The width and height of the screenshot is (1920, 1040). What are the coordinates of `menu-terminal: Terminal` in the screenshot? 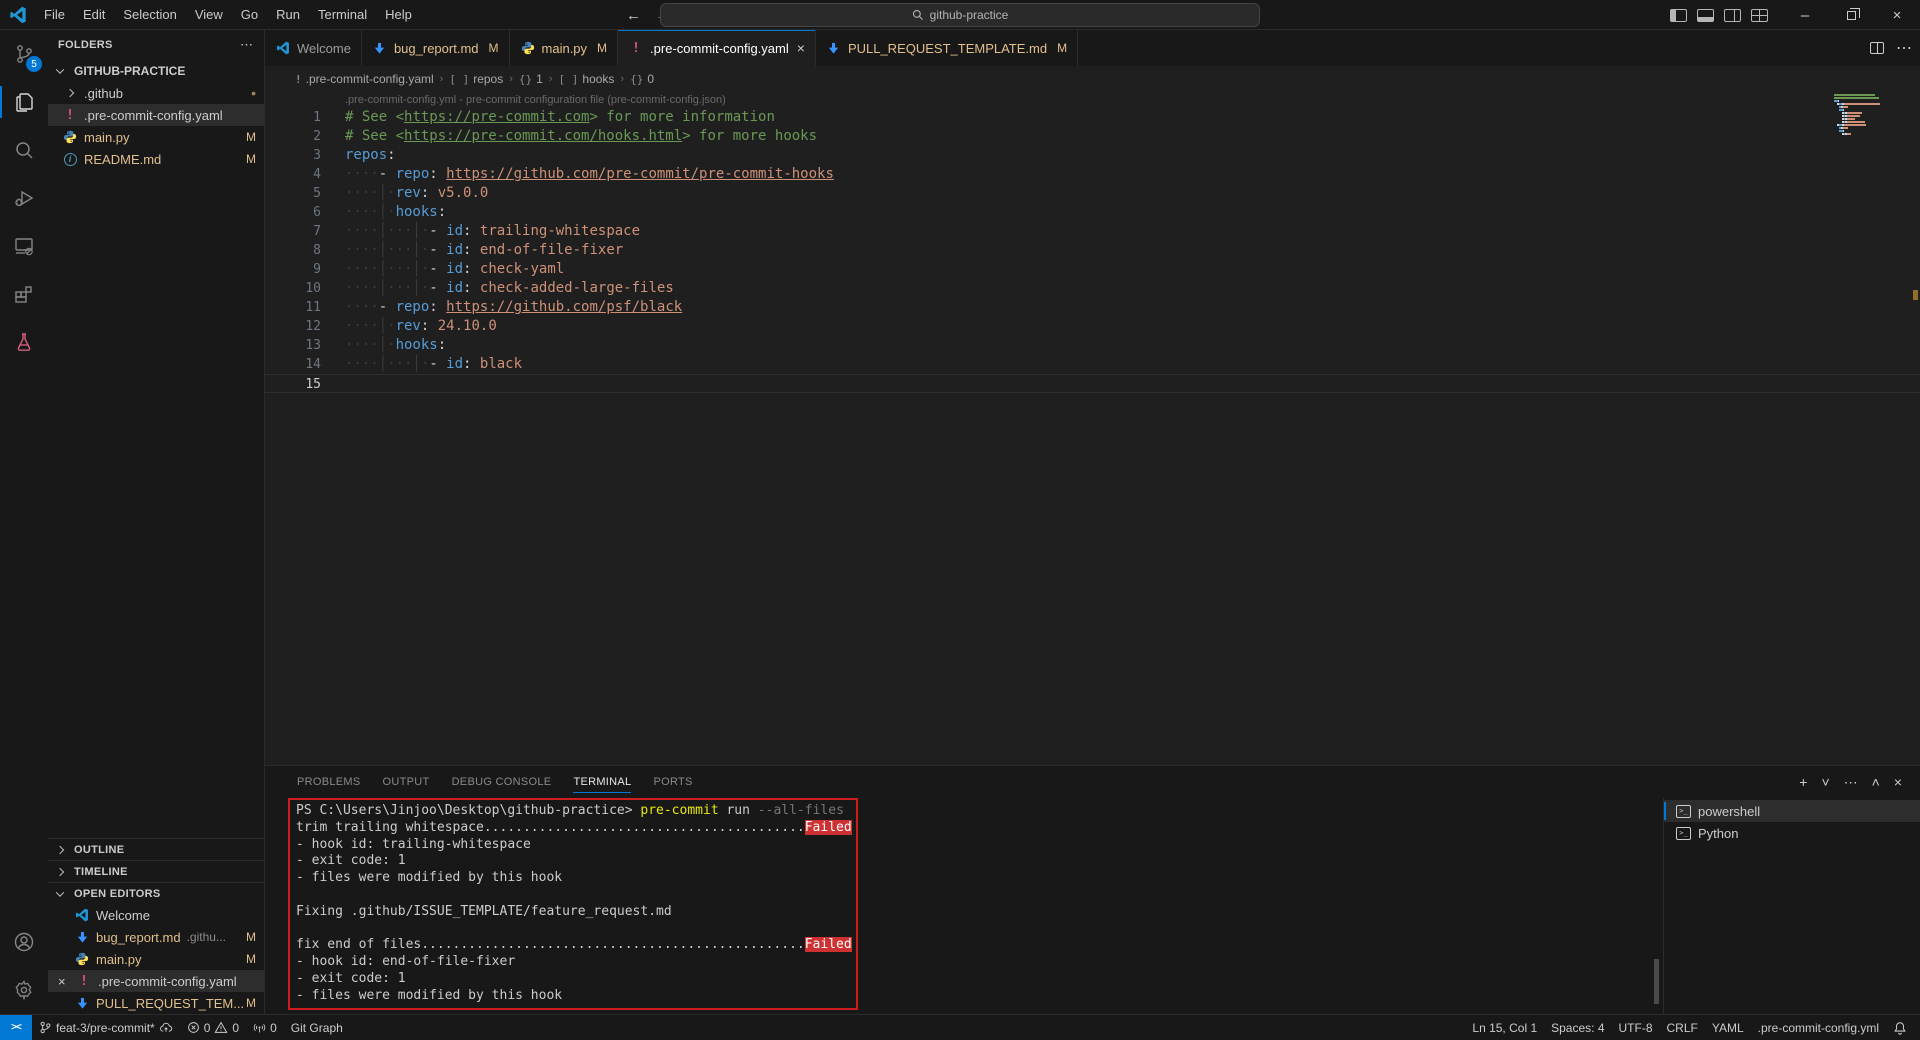 It's located at (342, 15).